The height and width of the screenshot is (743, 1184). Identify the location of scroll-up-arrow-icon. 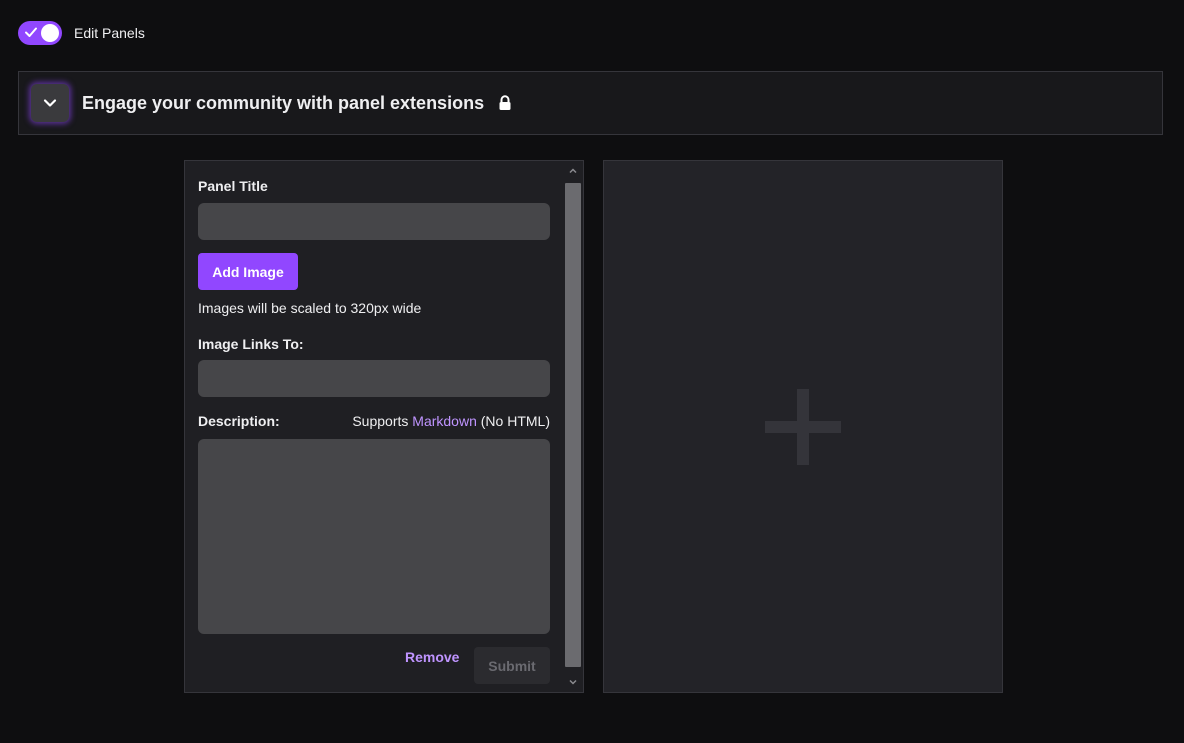
(573, 171).